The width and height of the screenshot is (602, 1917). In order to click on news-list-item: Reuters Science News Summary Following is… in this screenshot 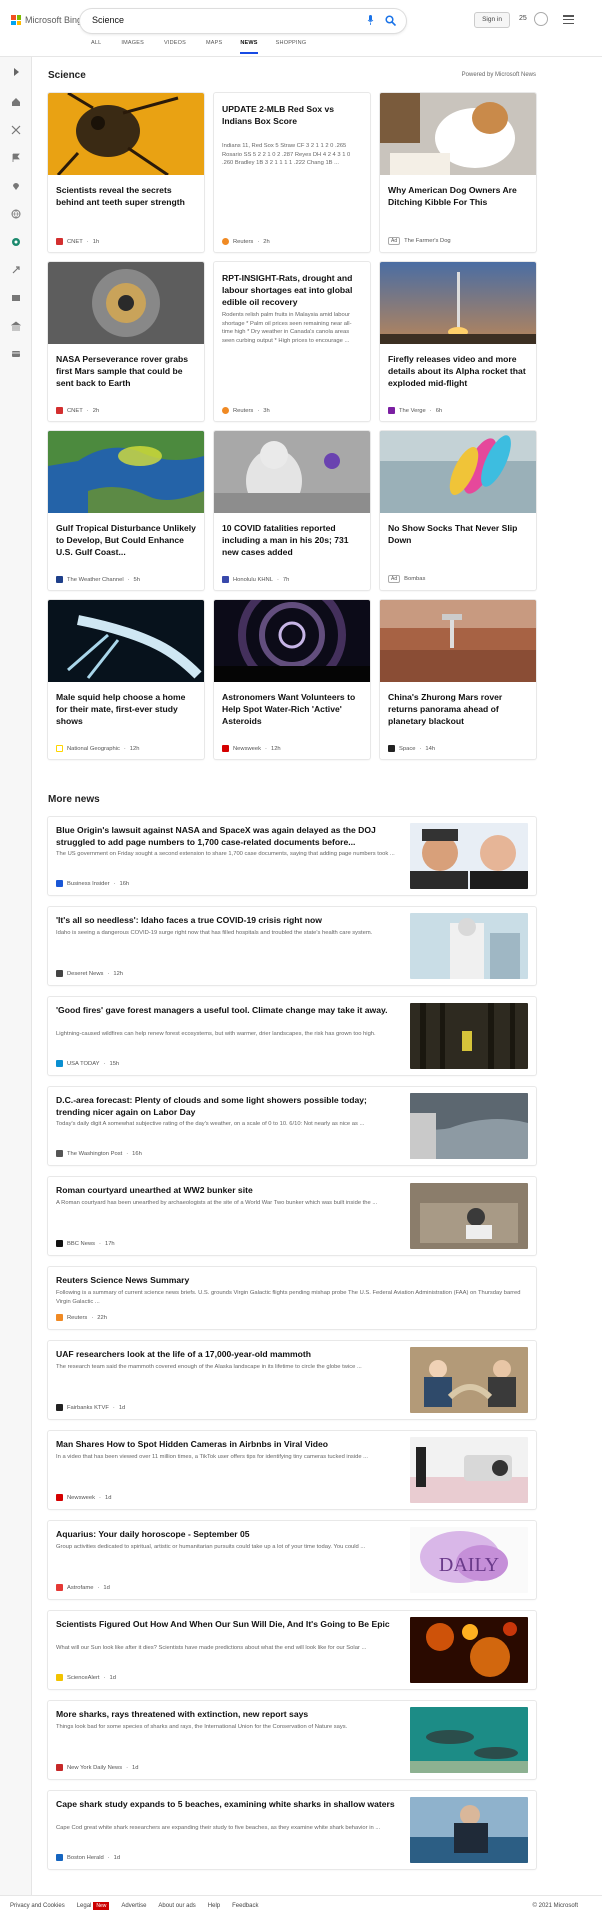, I will do `click(292, 1298)`.